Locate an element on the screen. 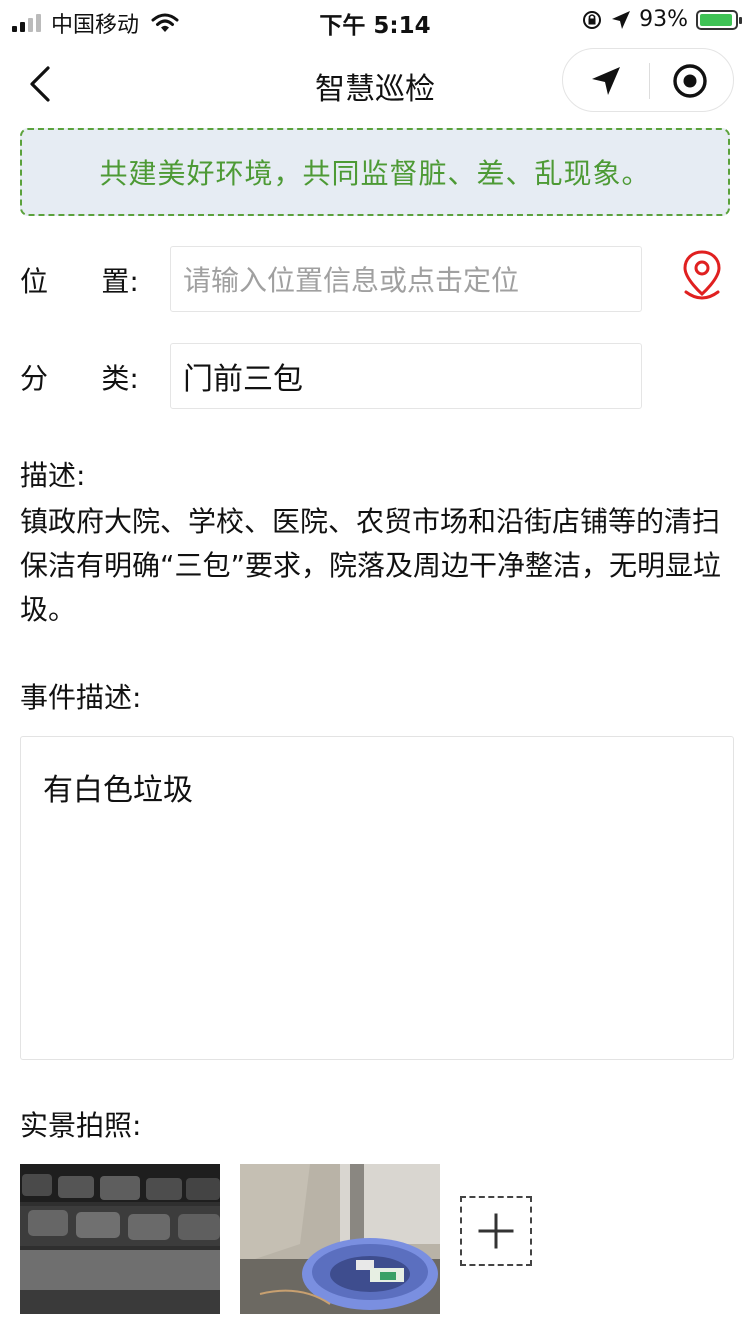 Image resolution: width=750 pixels, height=1334 pixels. map-pin-icon is located at coordinates (702, 276).